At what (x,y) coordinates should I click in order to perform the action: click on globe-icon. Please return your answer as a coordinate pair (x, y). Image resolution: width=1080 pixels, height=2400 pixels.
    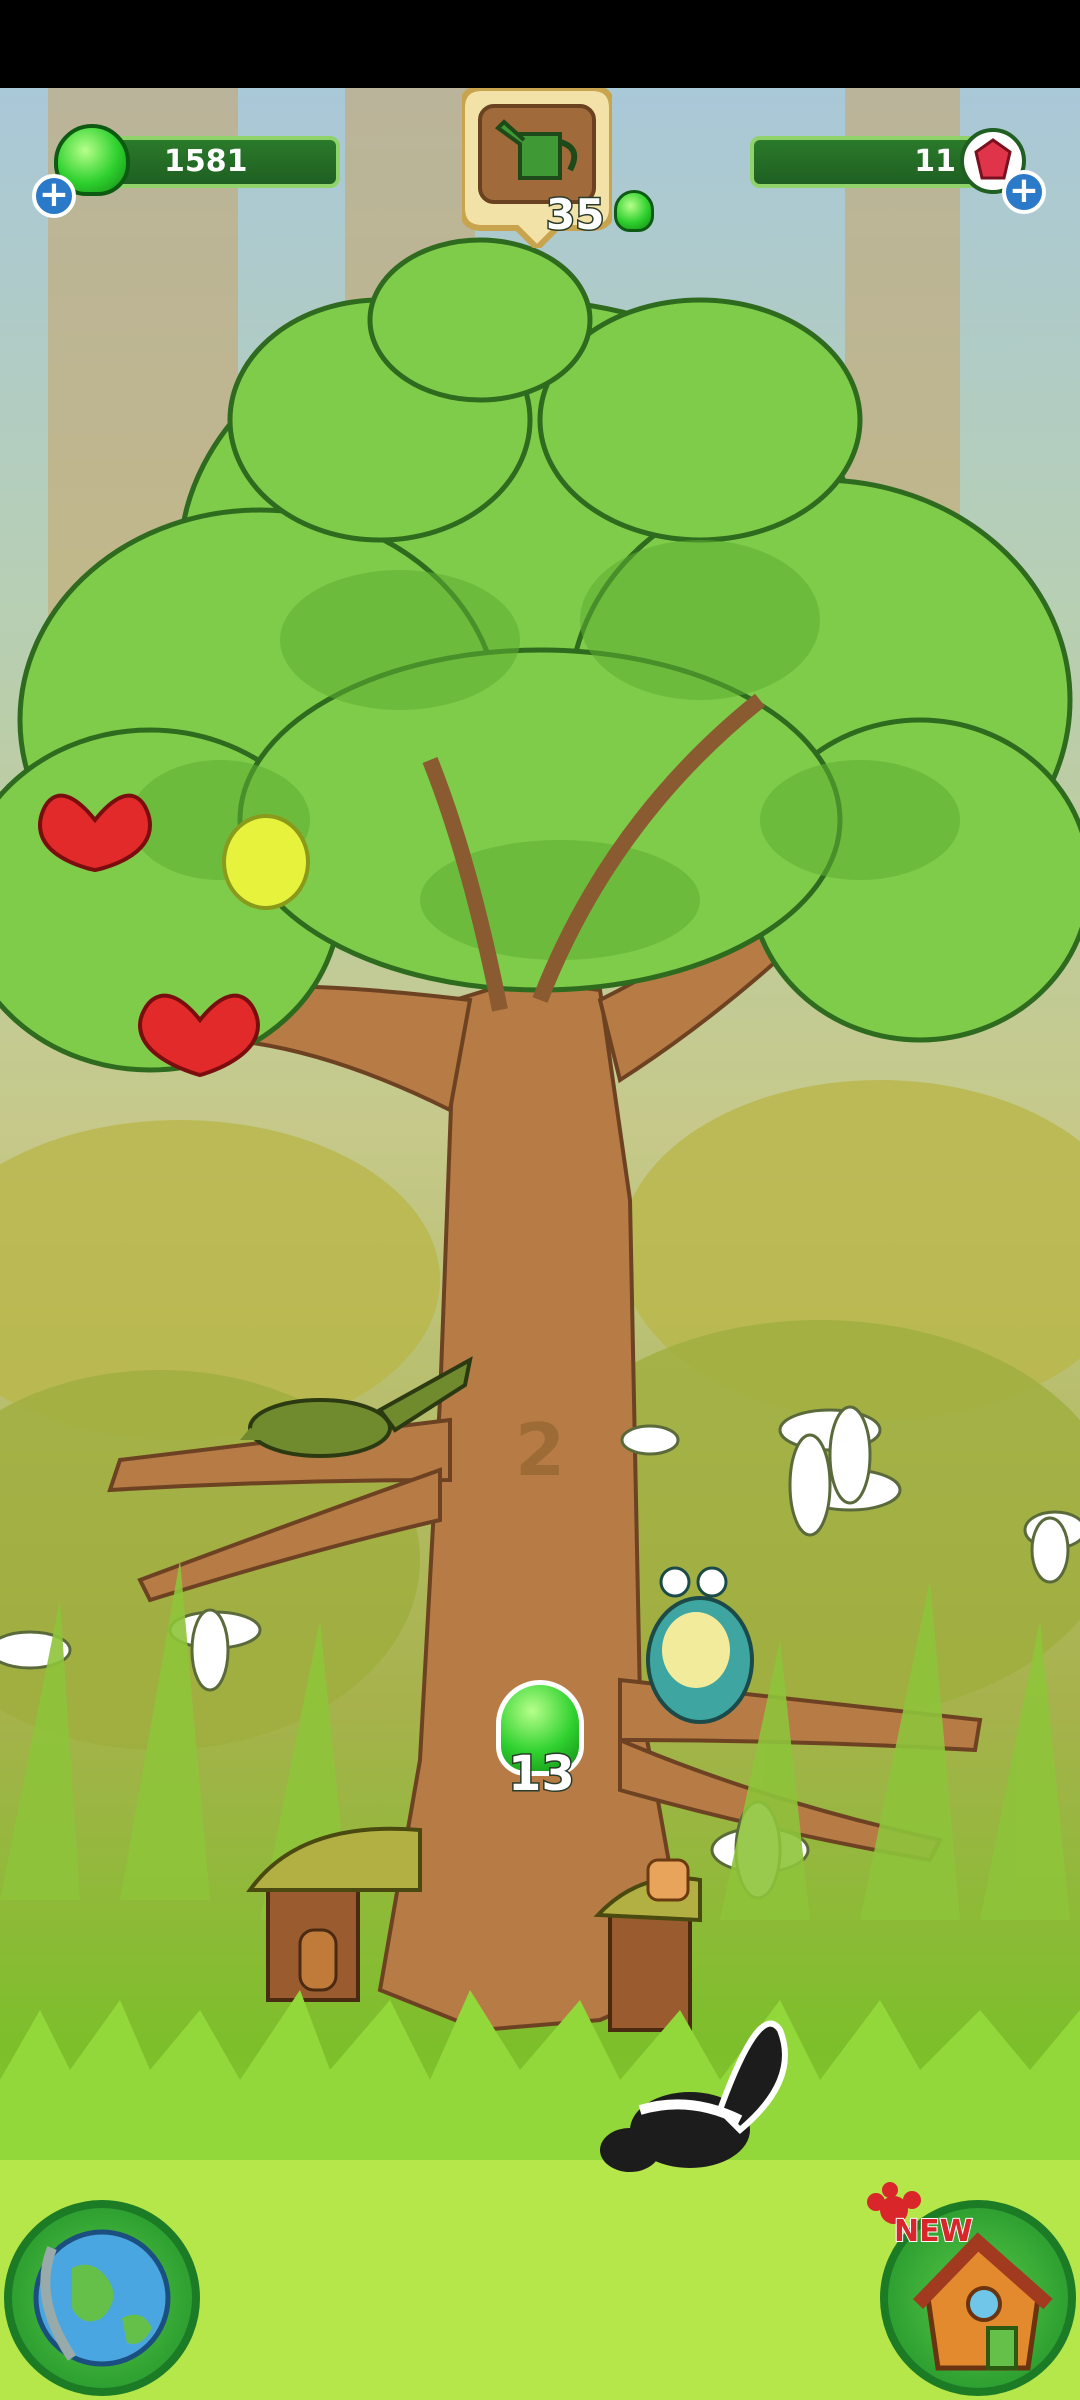
    Looking at the image, I should click on (102, 2298).